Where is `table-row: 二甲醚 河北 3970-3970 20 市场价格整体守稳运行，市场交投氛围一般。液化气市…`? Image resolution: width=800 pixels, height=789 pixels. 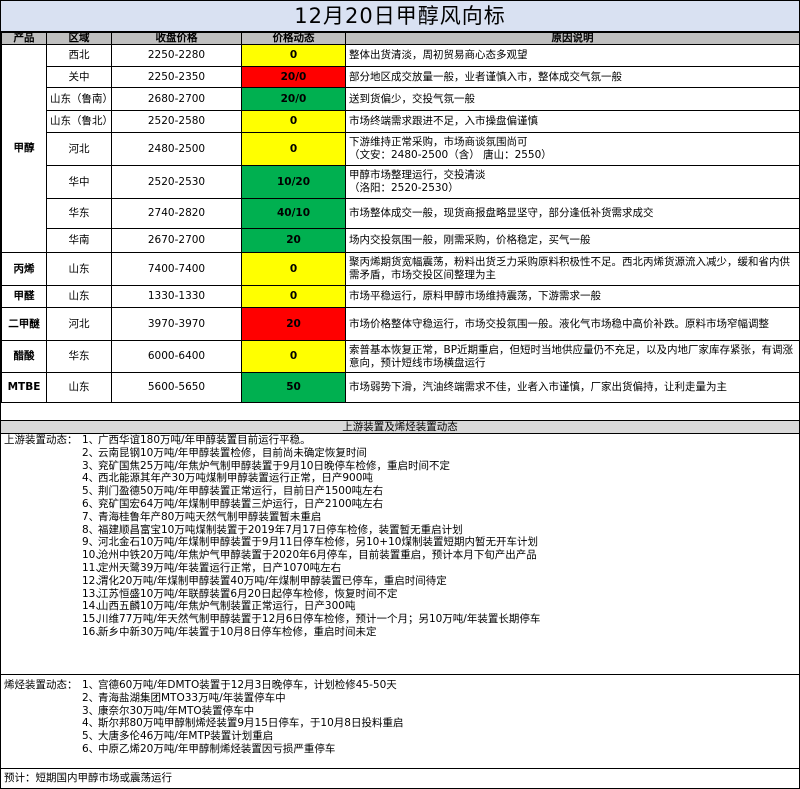 table-row: 二甲醚 河北 3970-3970 20 市场价格整体守稳运行，市场交投氛围一般。液化气市… is located at coordinates (400, 324).